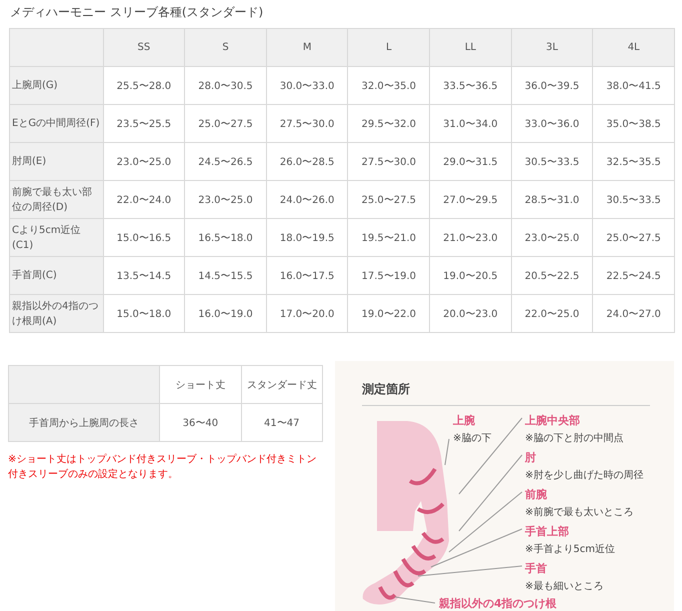  I want to click on table-cell: 25.5〜28.0, so click(144, 85).